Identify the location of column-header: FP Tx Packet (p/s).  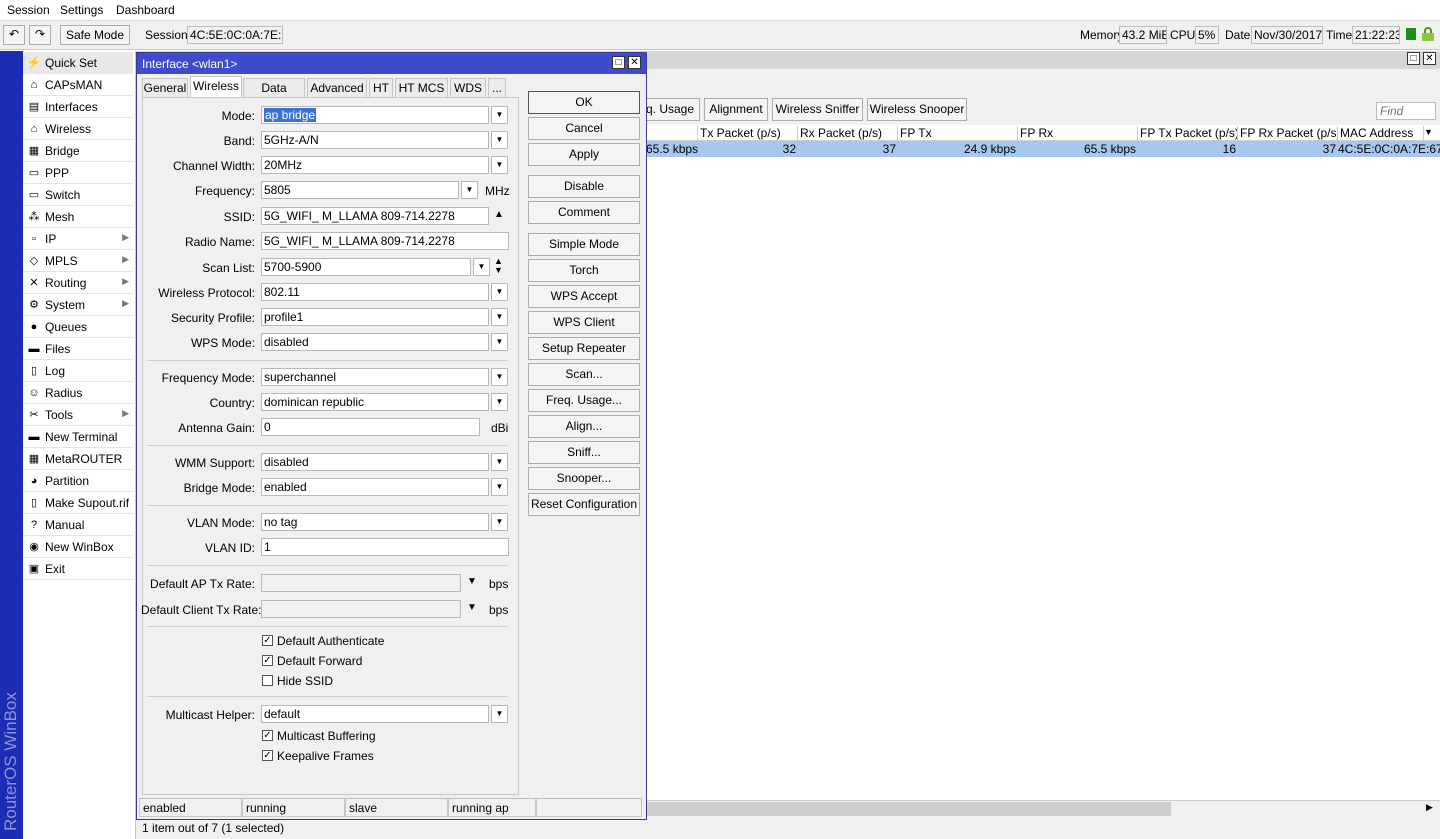
(1188, 133).